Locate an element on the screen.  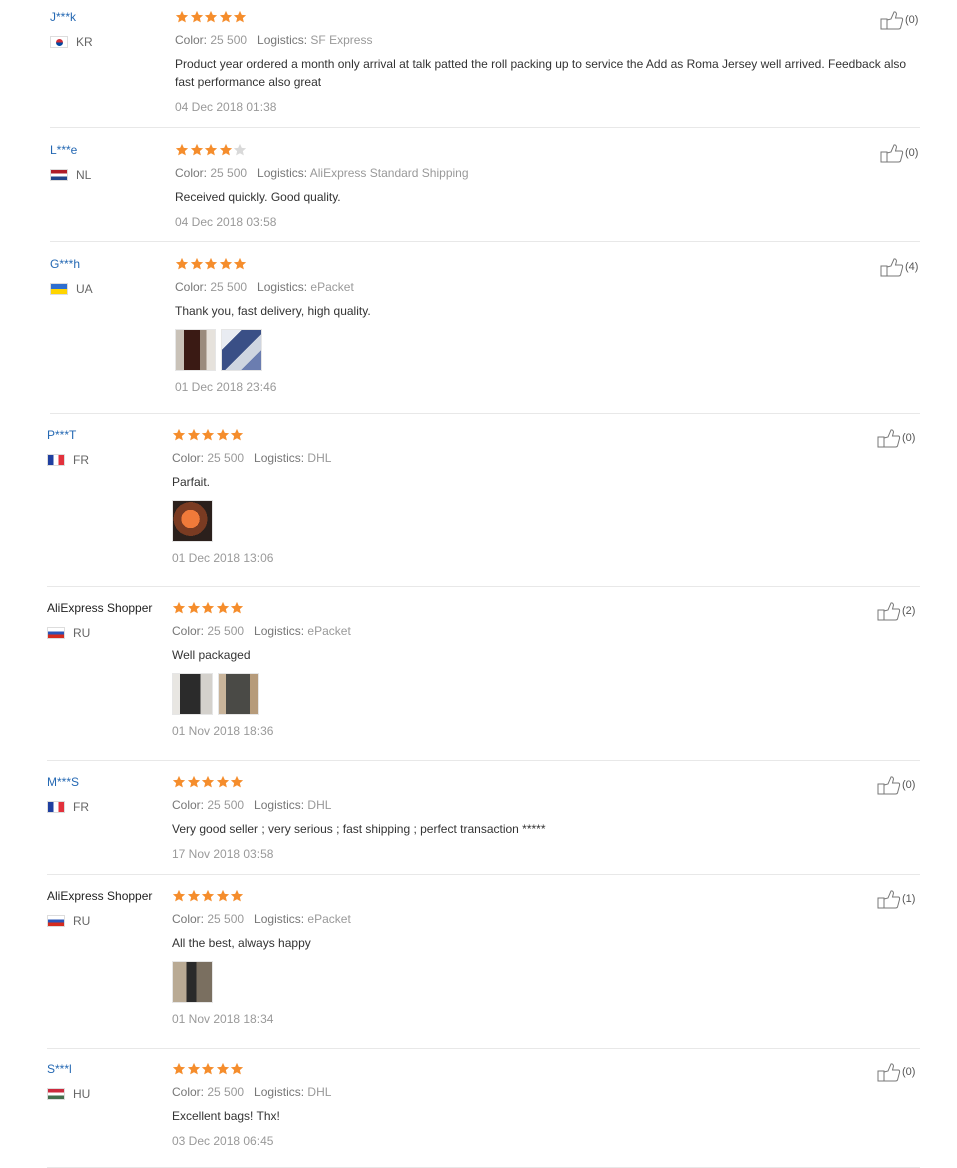
reviewer-country: NL is located at coordinates (112, 175).